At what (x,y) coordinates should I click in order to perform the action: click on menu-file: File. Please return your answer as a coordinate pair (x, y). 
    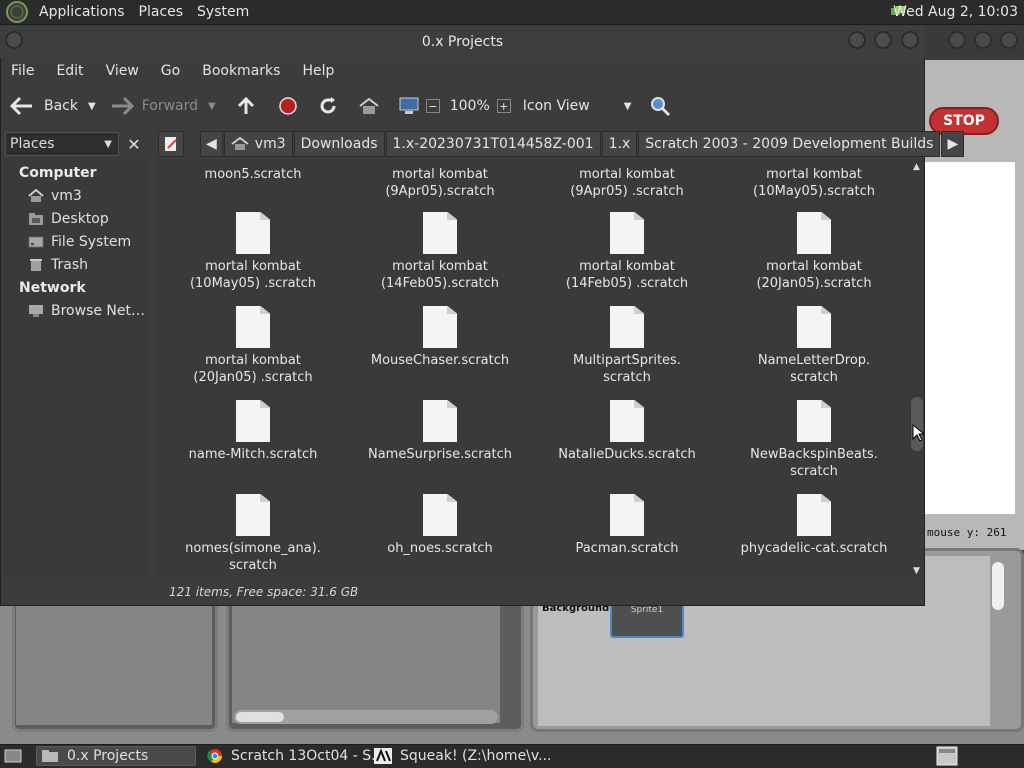
    Looking at the image, I should click on (22, 71).